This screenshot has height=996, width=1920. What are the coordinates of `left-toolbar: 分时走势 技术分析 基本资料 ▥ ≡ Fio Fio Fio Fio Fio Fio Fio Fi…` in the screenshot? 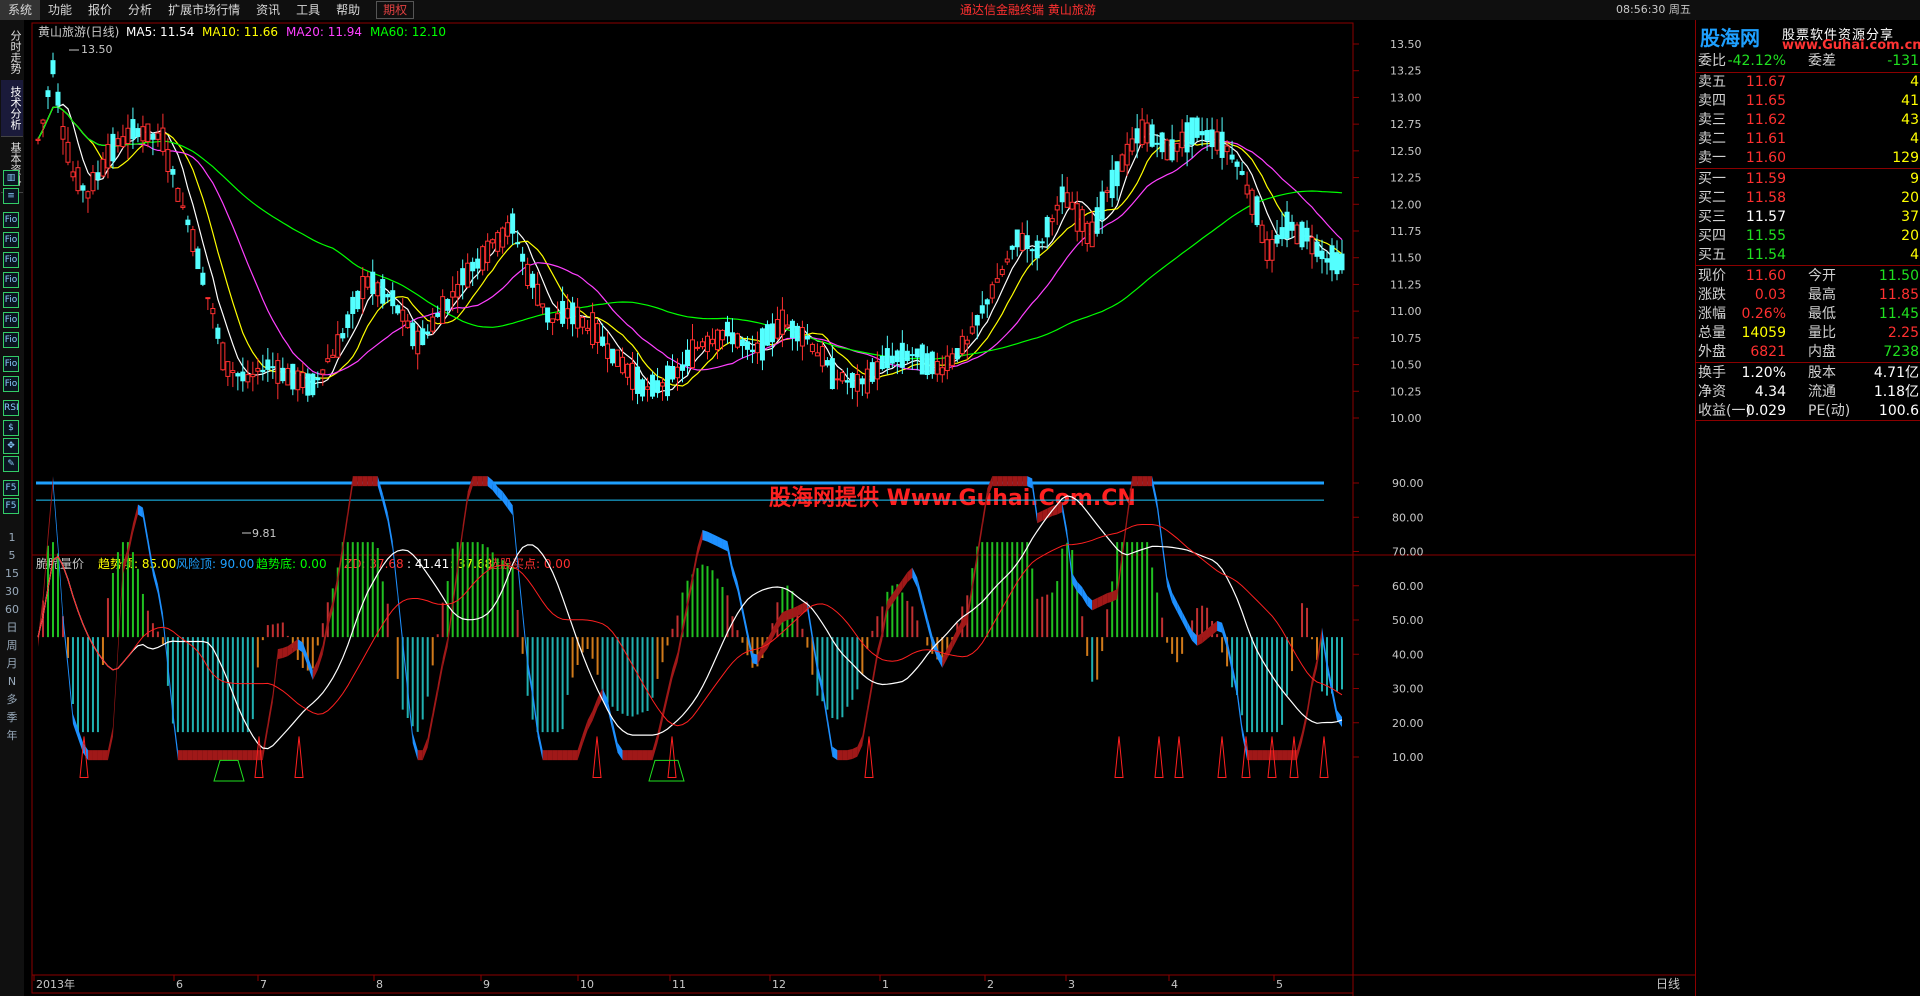 It's located at (12, 508).